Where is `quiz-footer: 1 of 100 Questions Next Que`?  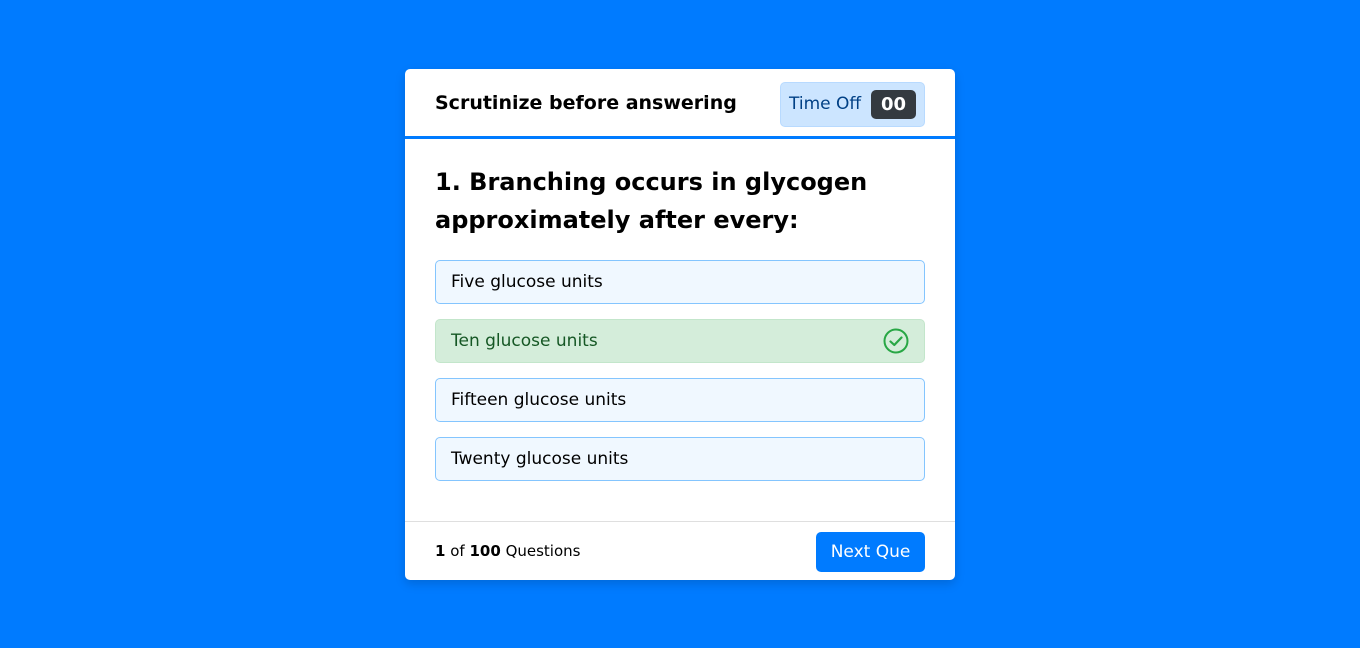 quiz-footer: 1 of 100 Questions Next Que is located at coordinates (680, 550).